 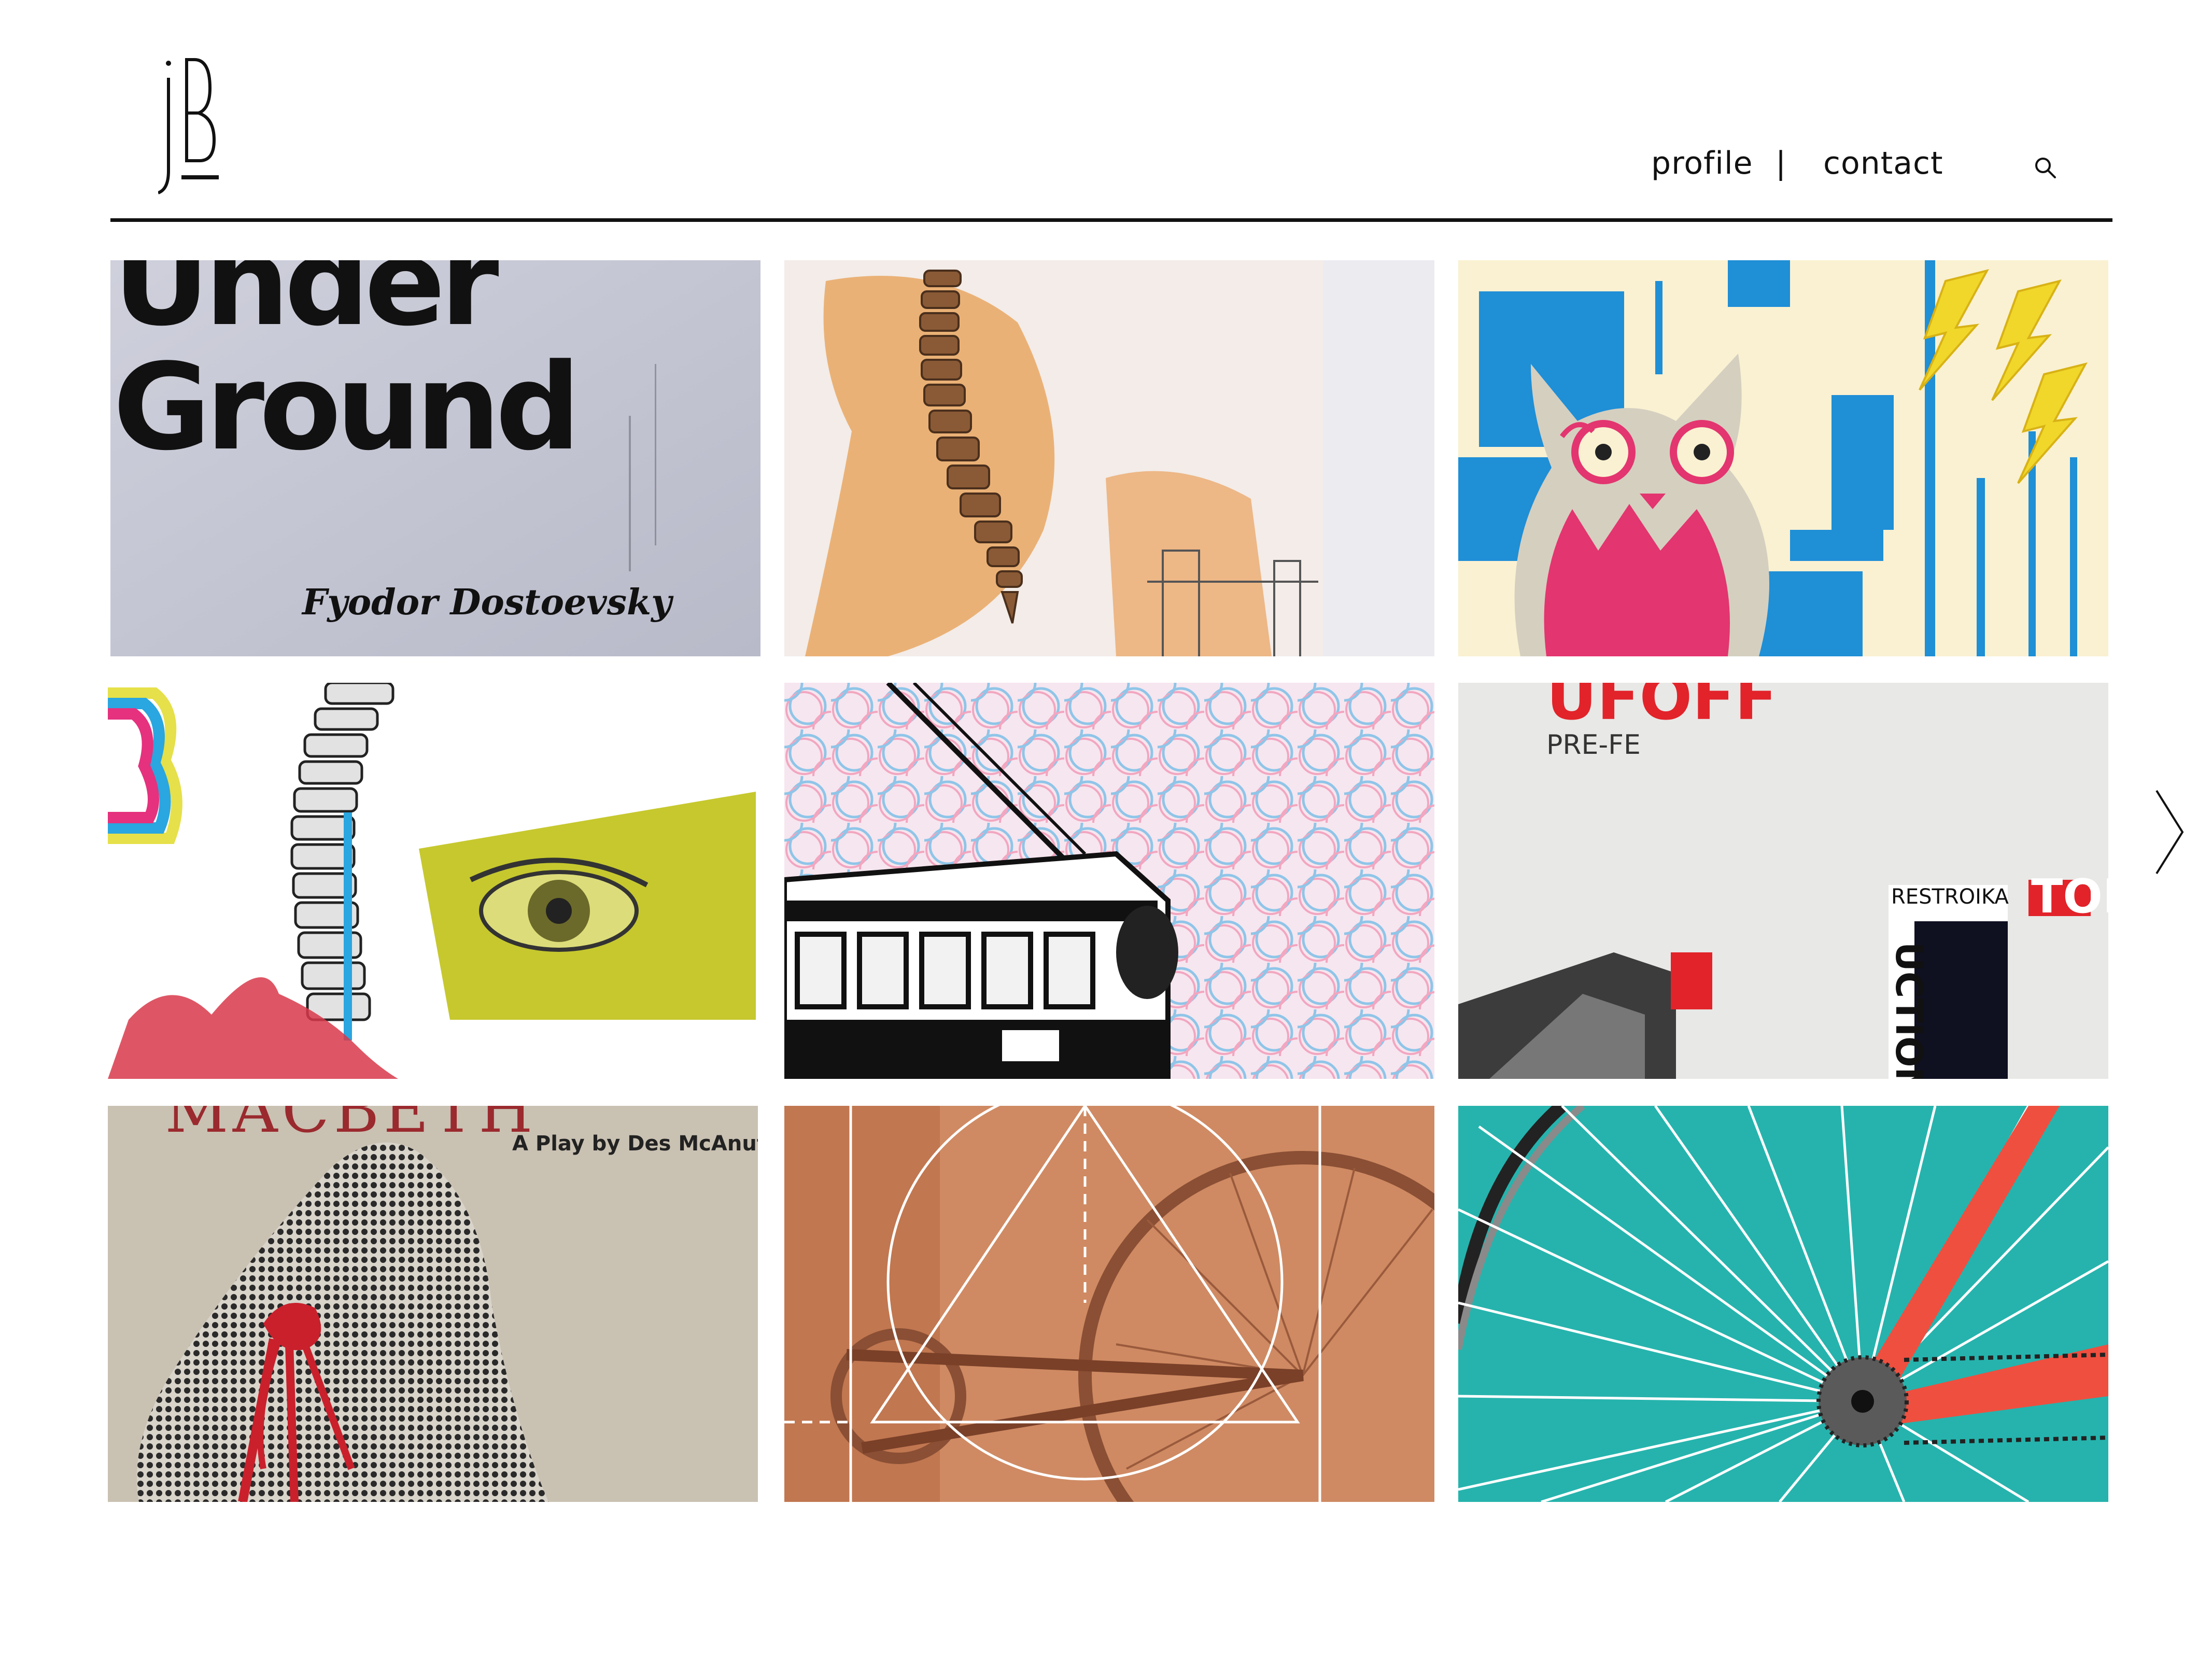 What do you see at coordinates (1883, 163) in the screenshot?
I see `nav-contact-link: contact` at bounding box center [1883, 163].